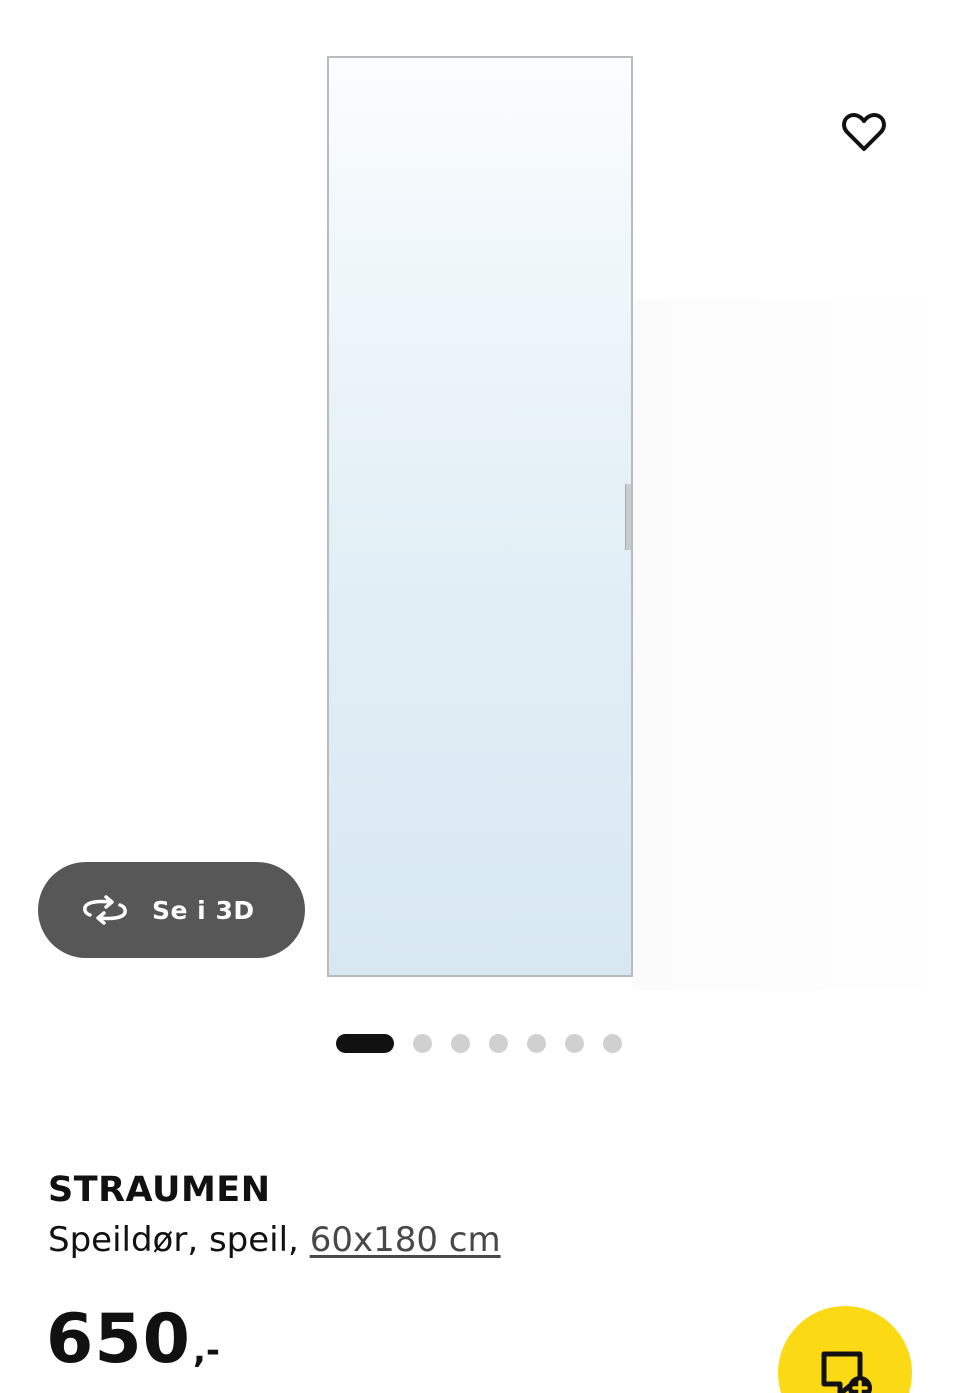  Describe the element at coordinates (105, 910) in the screenshot. I see `rotate-3d-icon` at that location.